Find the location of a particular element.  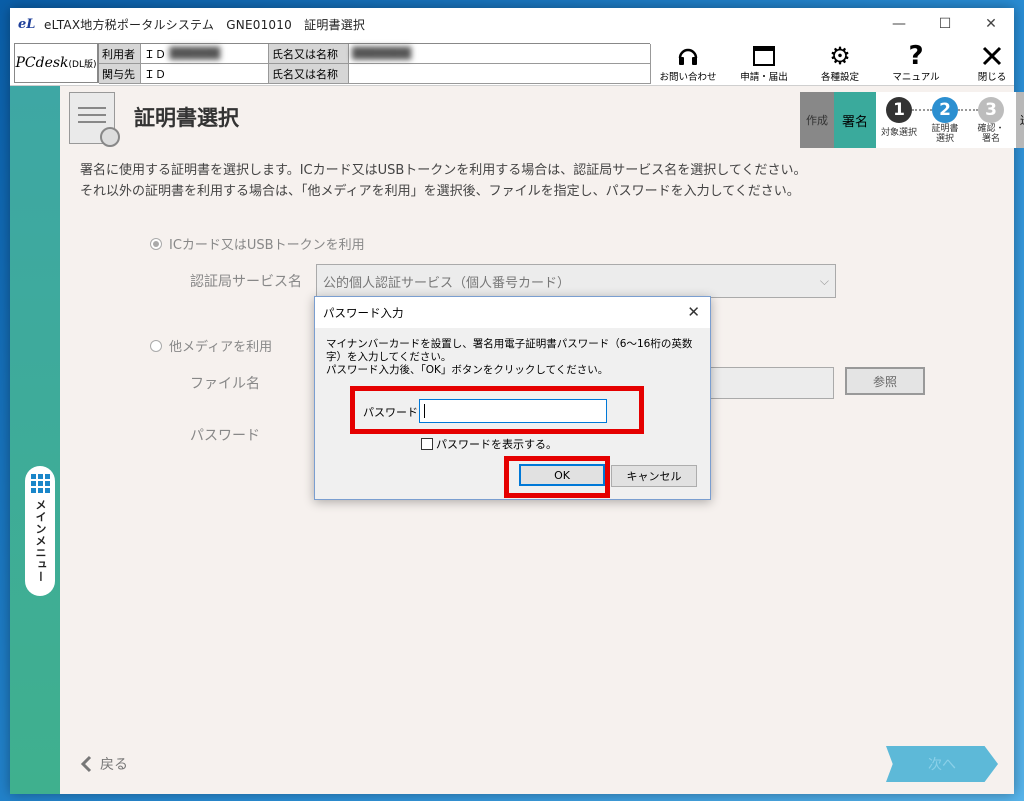

chevron-left-icon is located at coordinates (86, 764).